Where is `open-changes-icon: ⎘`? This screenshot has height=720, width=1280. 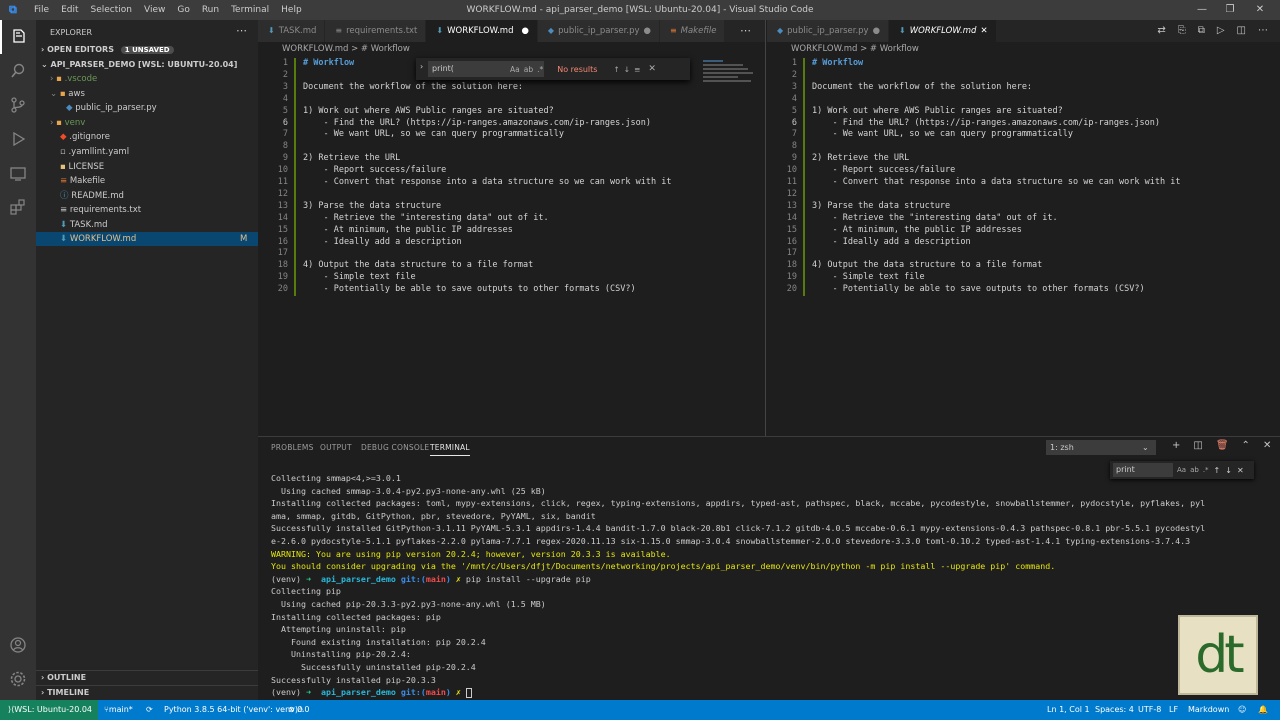 open-changes-icon: ⎘ is located at coordinates (1182, 31).